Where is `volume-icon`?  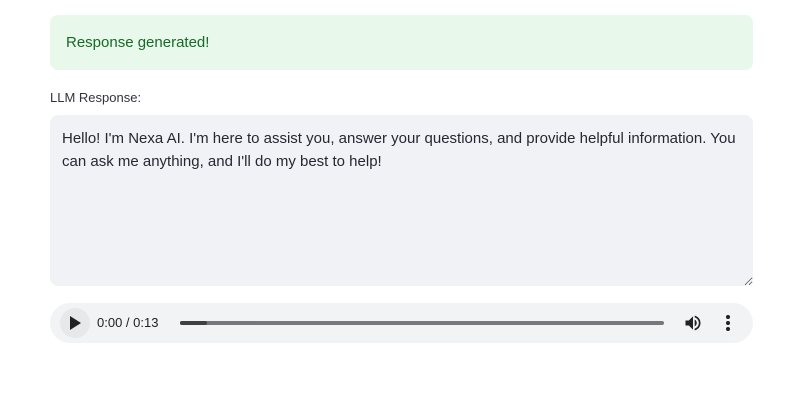 volume-icon is located at coordinates (693, 323).